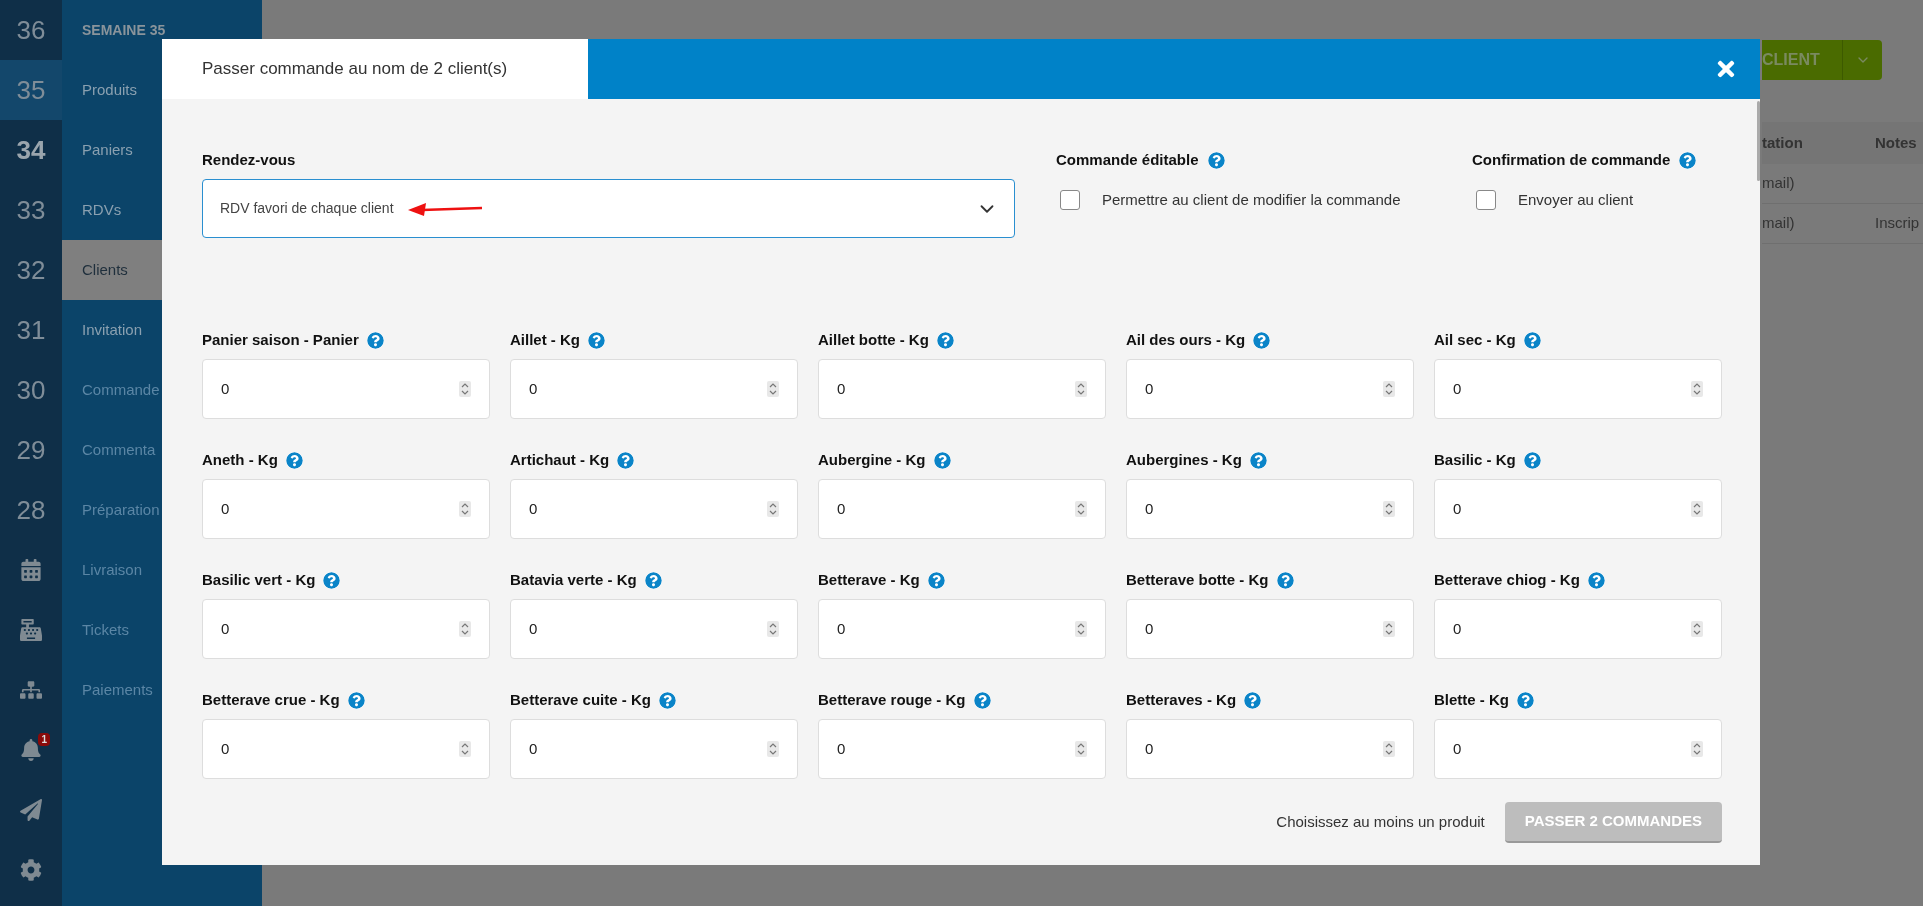 The height and width of the screenshot is (906, 1923). Describe the element at coordinates (1576, 200) in the screenshot. I see `checkbox-label: Envoyer au client` at that location.